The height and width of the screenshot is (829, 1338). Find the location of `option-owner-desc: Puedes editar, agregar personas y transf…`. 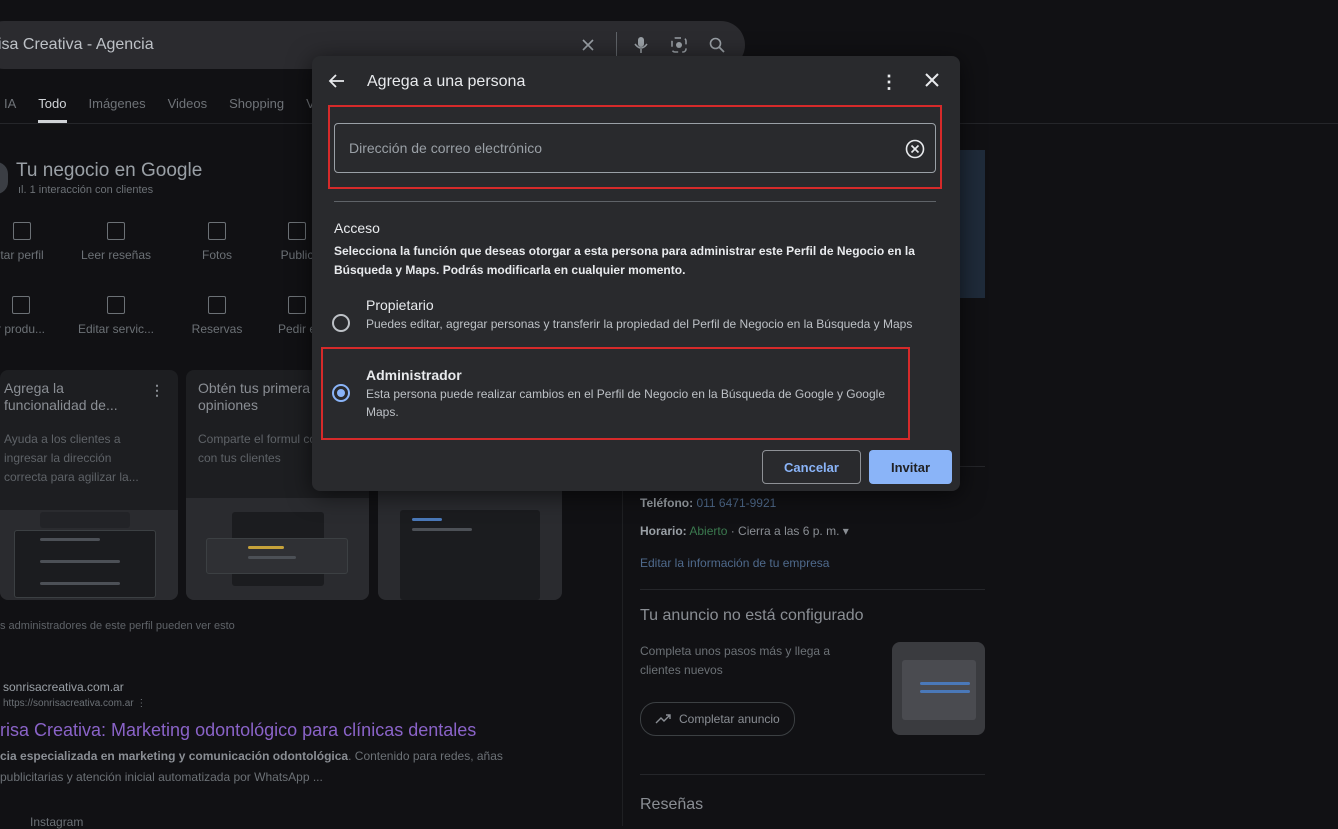

option-owner-desc: Puedes editar, agregar personas y transf… is located at coordinates (639, 324).